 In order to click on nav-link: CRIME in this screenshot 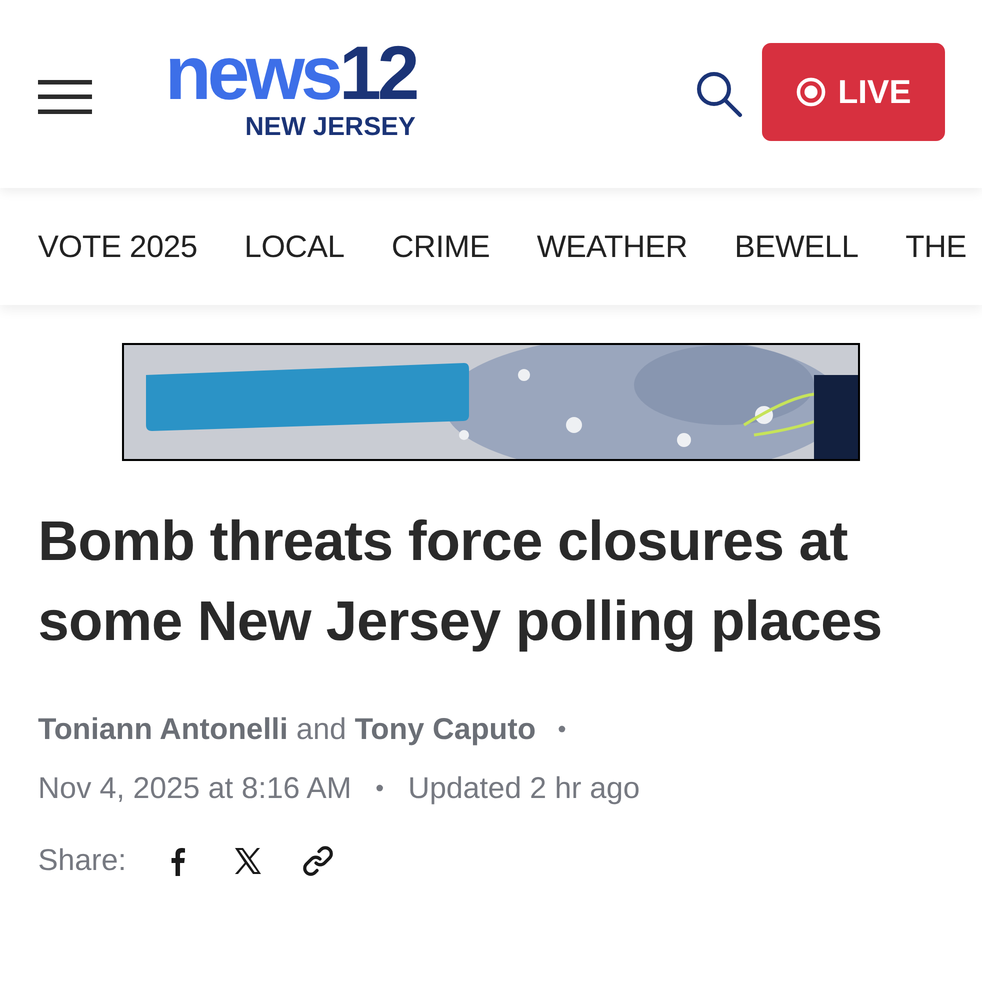, I will do `click(440, 246)`.